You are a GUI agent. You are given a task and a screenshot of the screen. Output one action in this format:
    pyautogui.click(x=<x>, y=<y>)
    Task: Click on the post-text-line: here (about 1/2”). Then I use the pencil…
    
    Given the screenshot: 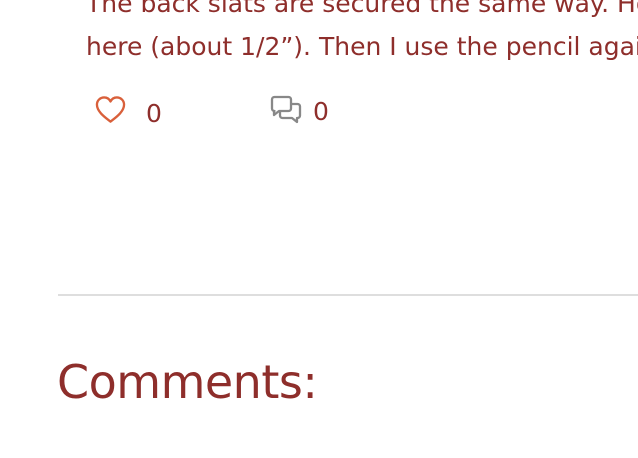 What is the action you would take?
    pyautogui.click(x=362, y=46)
    